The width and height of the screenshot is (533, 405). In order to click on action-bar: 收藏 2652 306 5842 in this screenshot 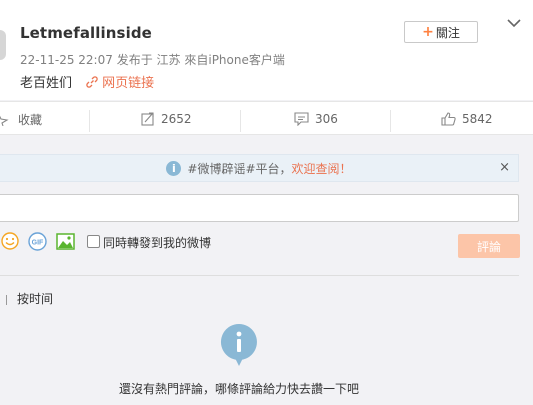, I will do `click(266, 118)`.